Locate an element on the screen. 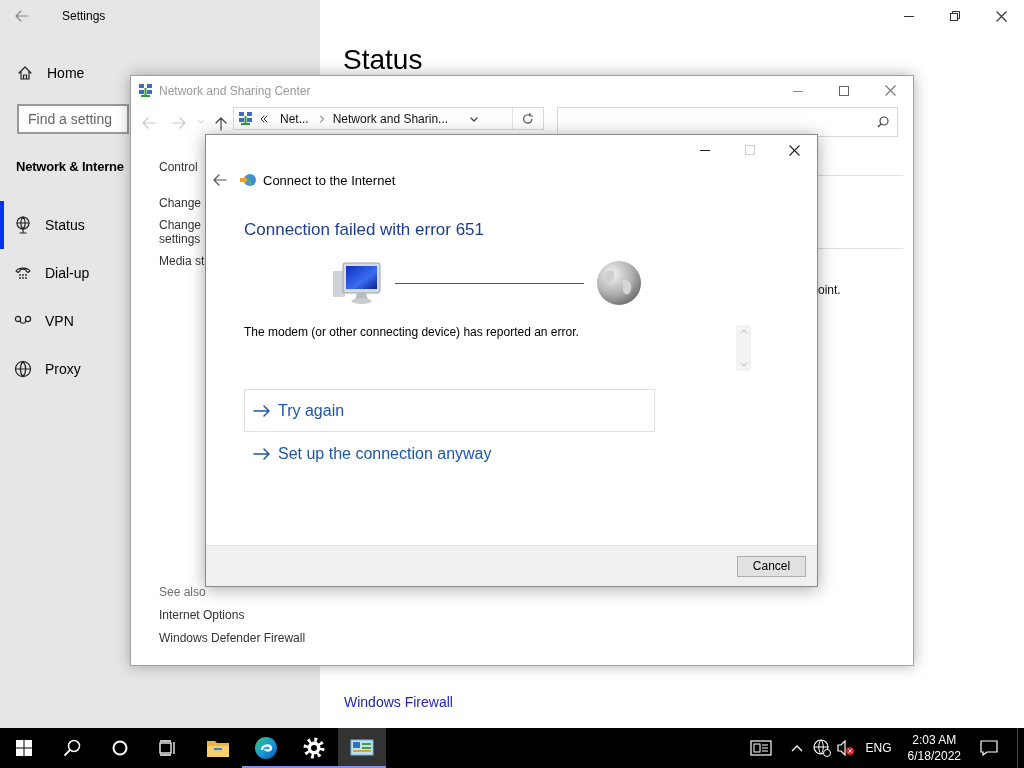  chevron-right-icon is located at coordinates (321, 118).